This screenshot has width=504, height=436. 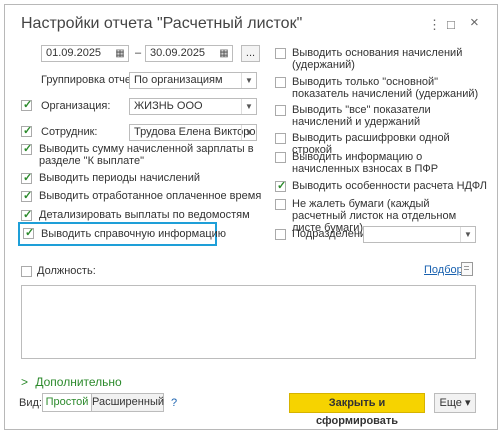 What do you see at coordinates (78, 382) in the screenshot?
I see `more-settings-label: Дополнительно` at bounding box center [78, 382].